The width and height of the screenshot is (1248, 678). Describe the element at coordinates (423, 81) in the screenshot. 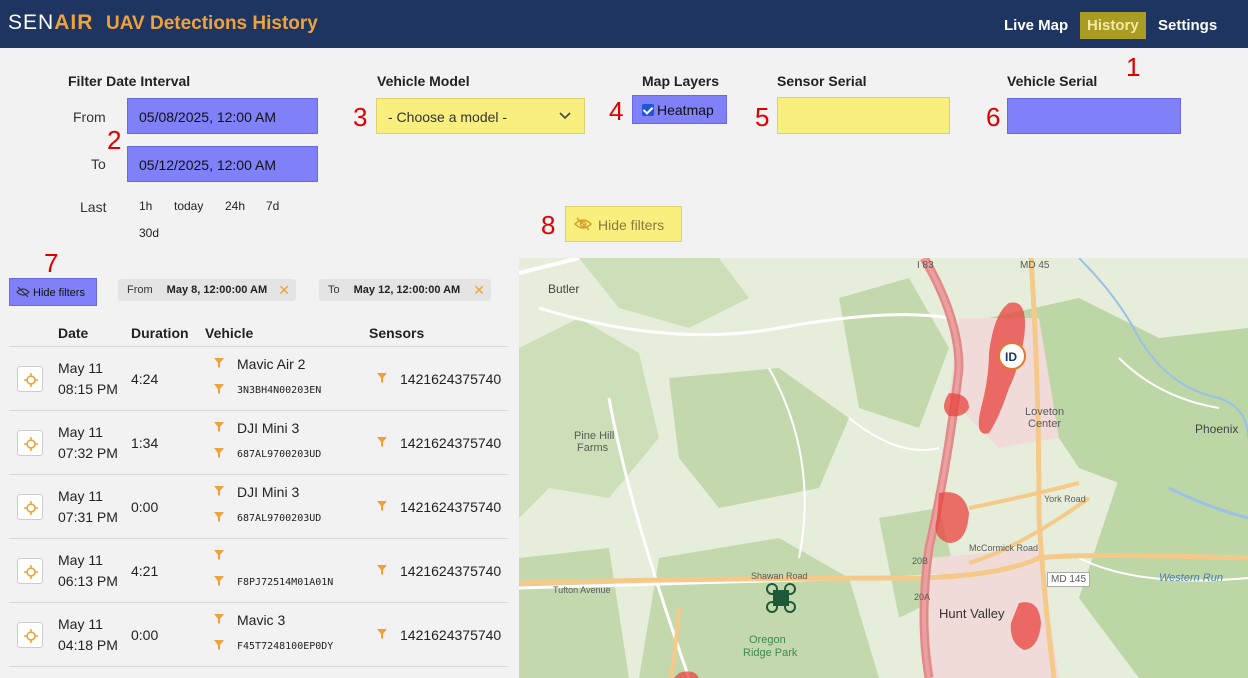

I see `vehicle-model-label: Vehicle Model` at that location.